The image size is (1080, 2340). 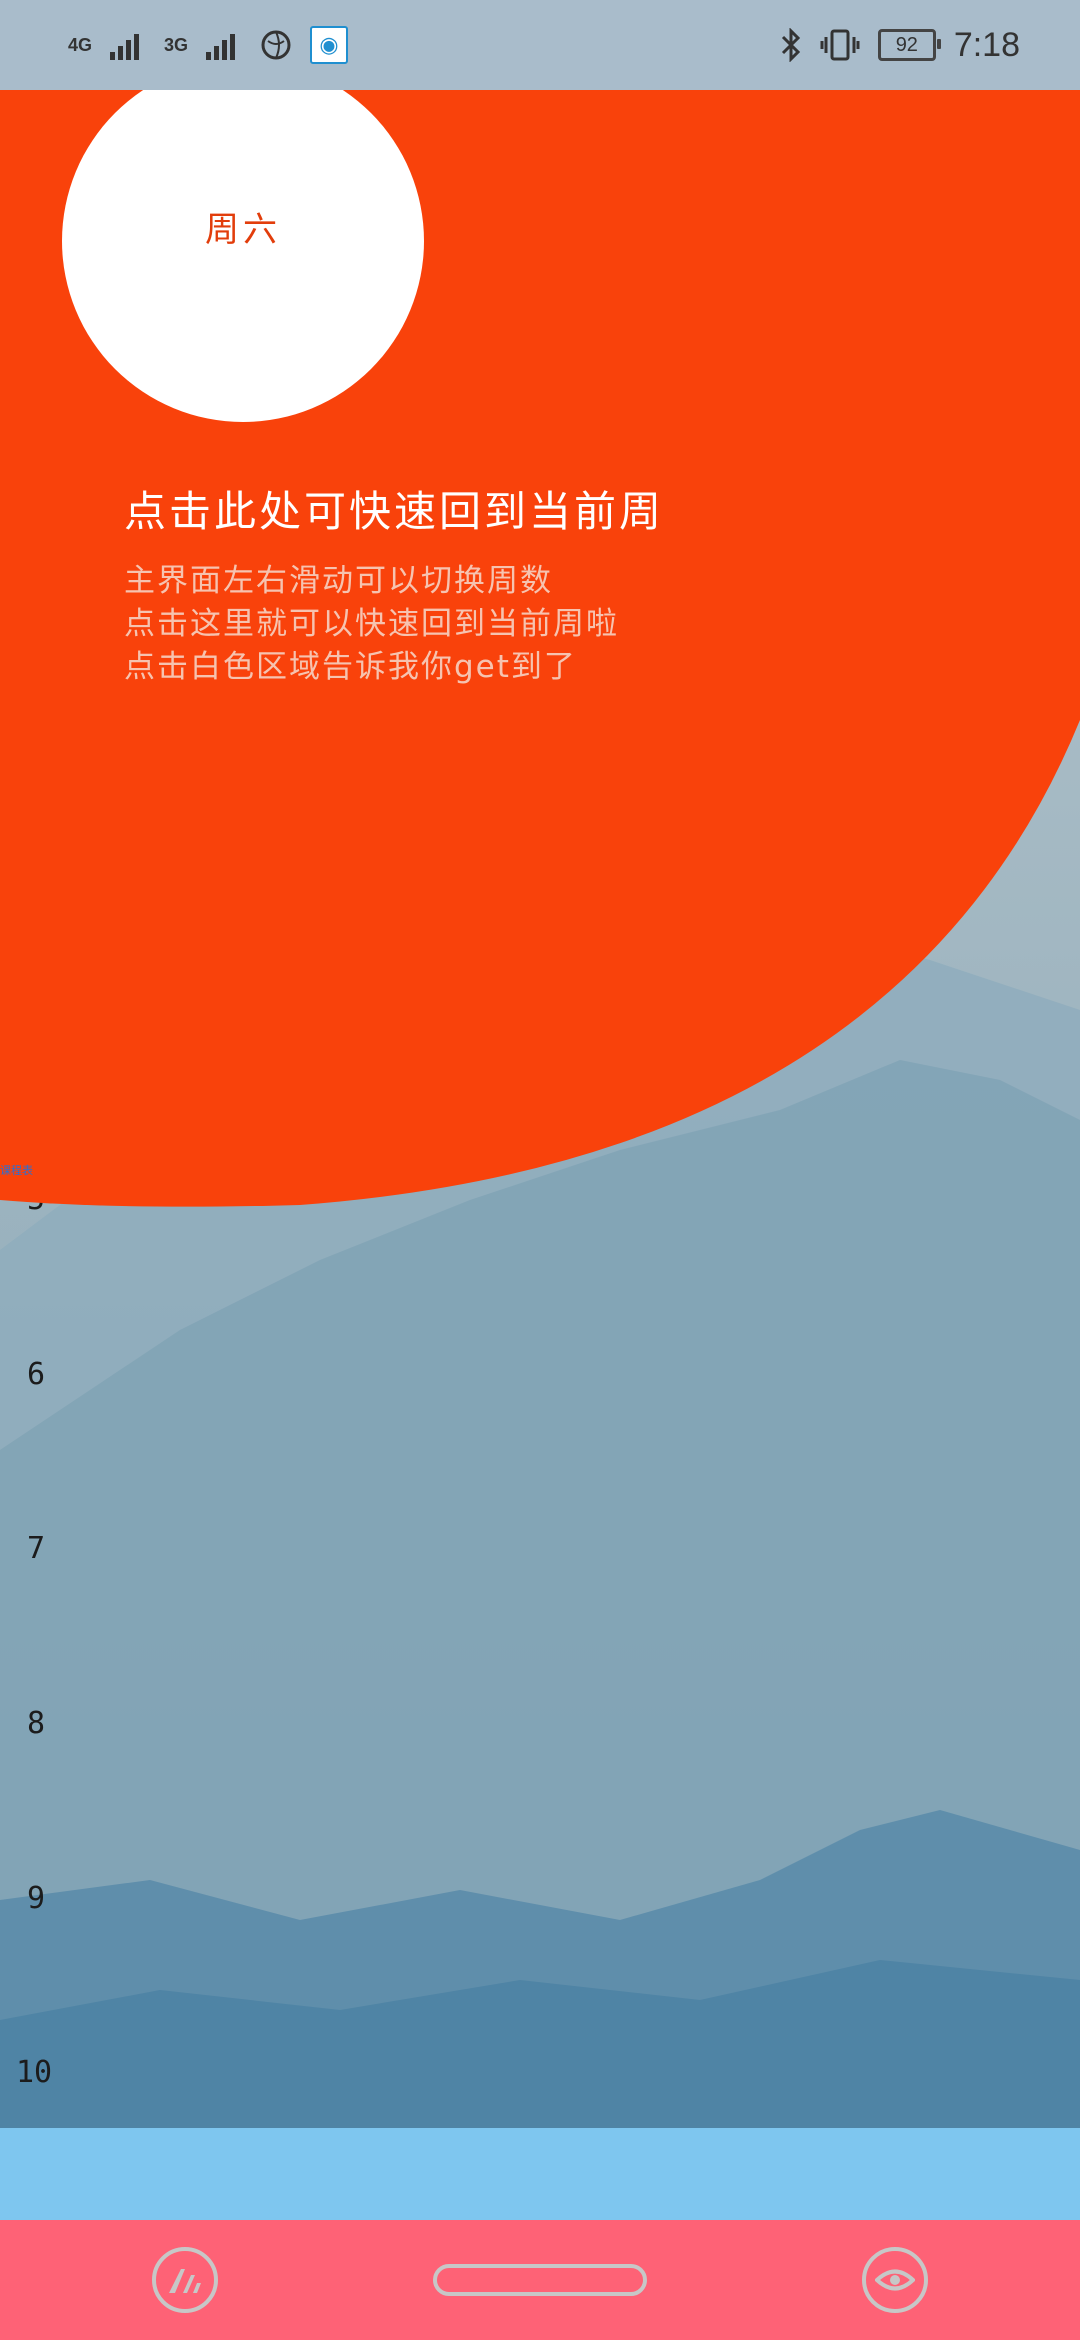 I want to click on spotlight-target: 周六, so click(x=243, y=241).